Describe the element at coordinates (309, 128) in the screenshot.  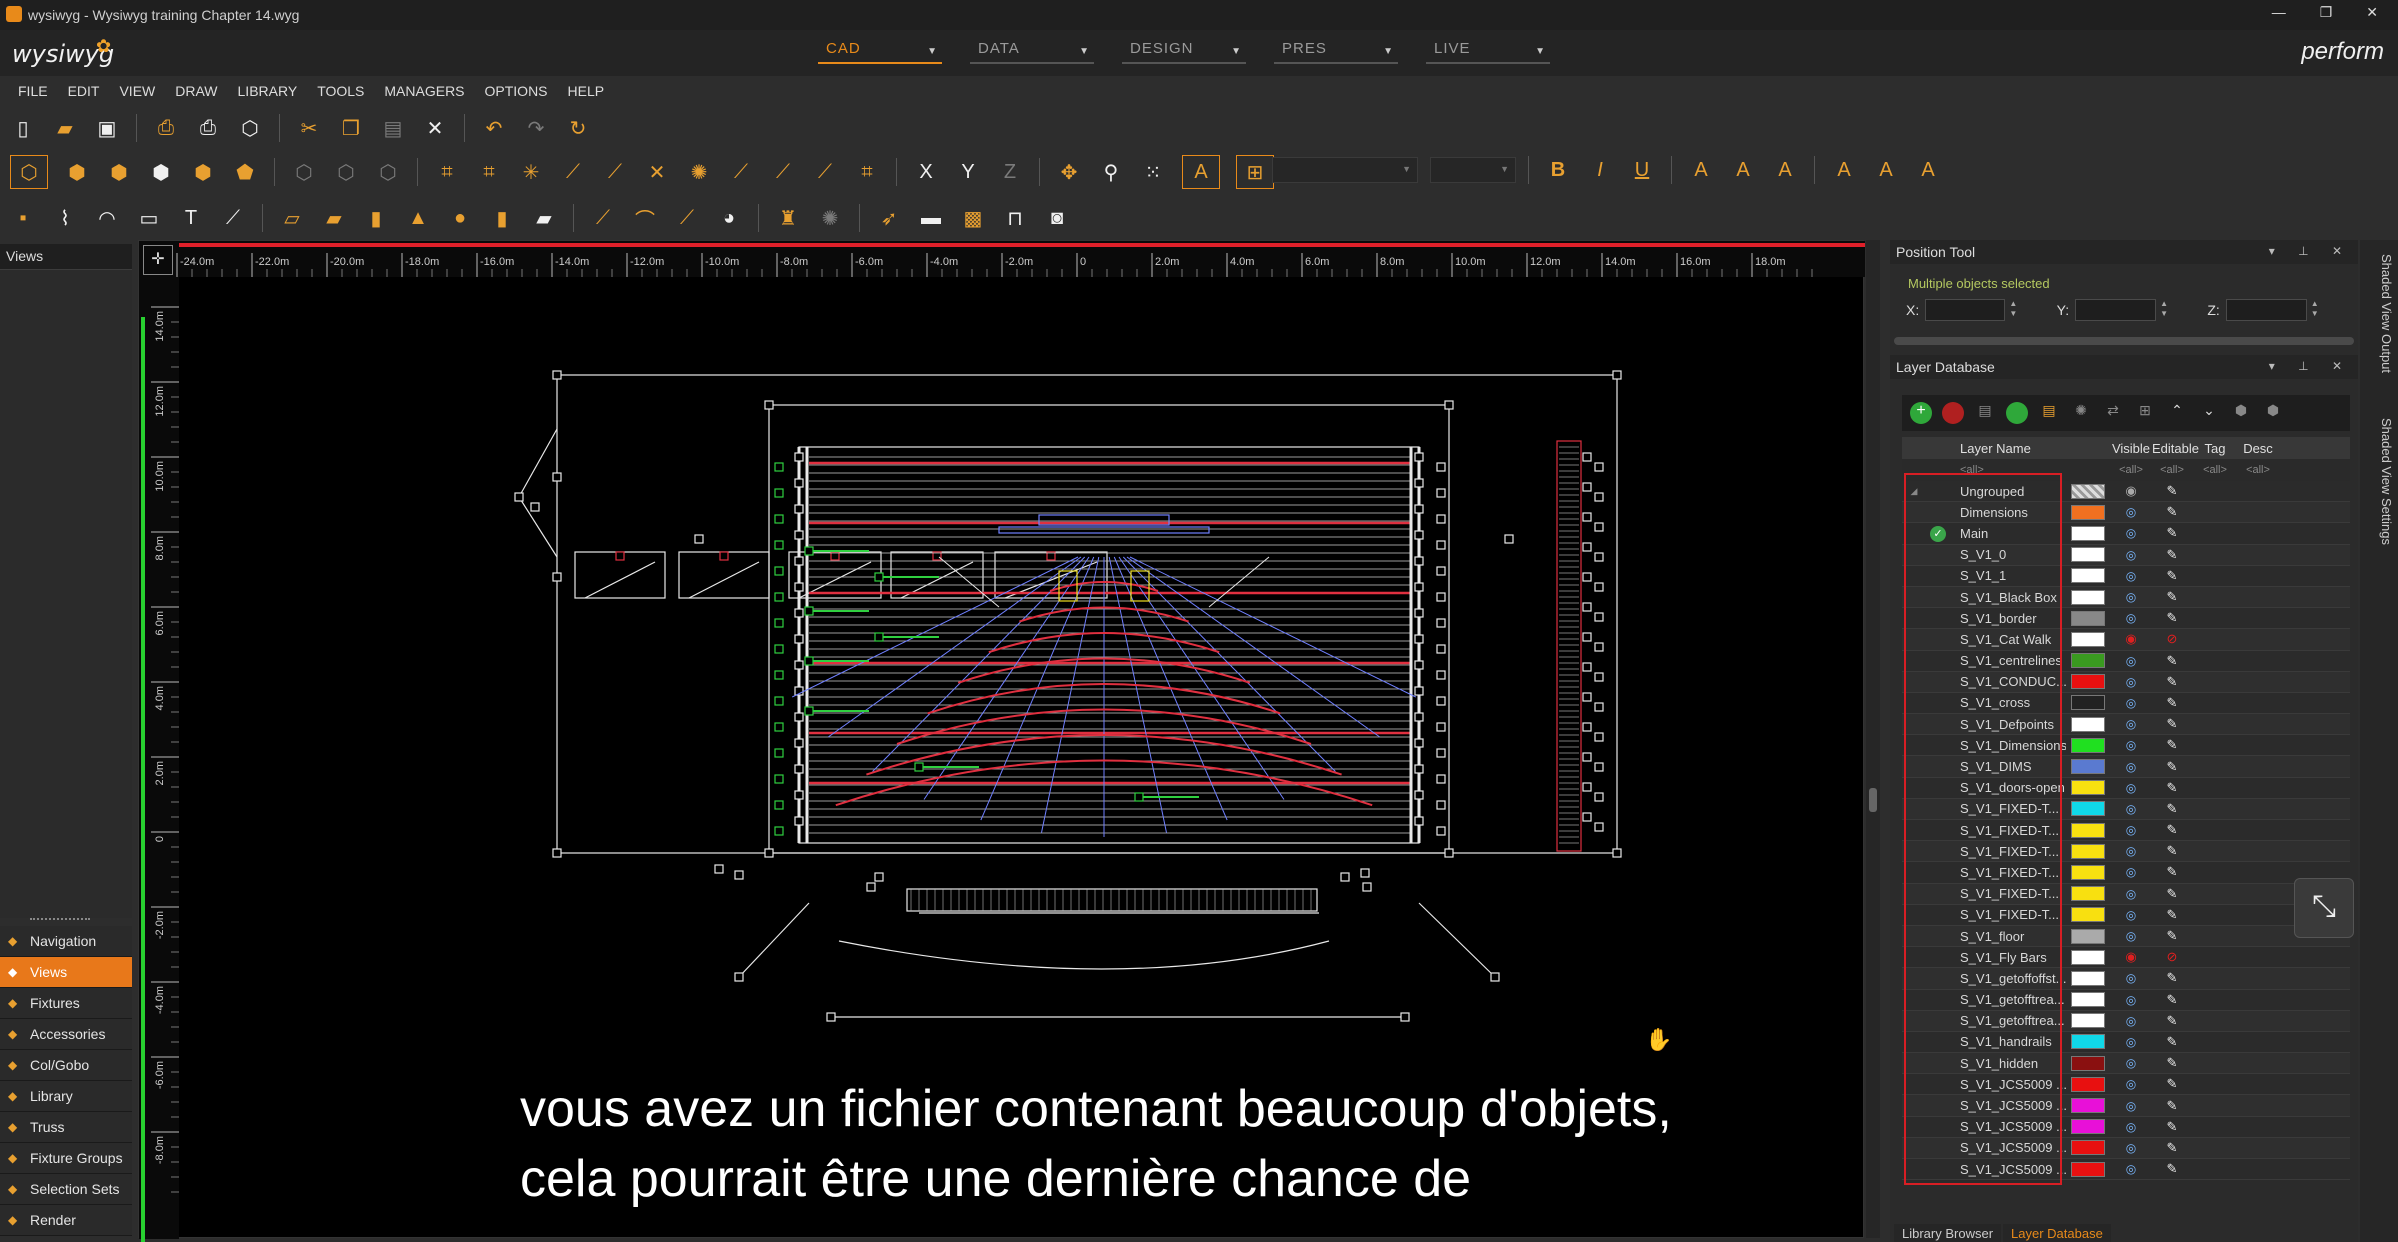
I see `cut-icon: ✂` at that location.